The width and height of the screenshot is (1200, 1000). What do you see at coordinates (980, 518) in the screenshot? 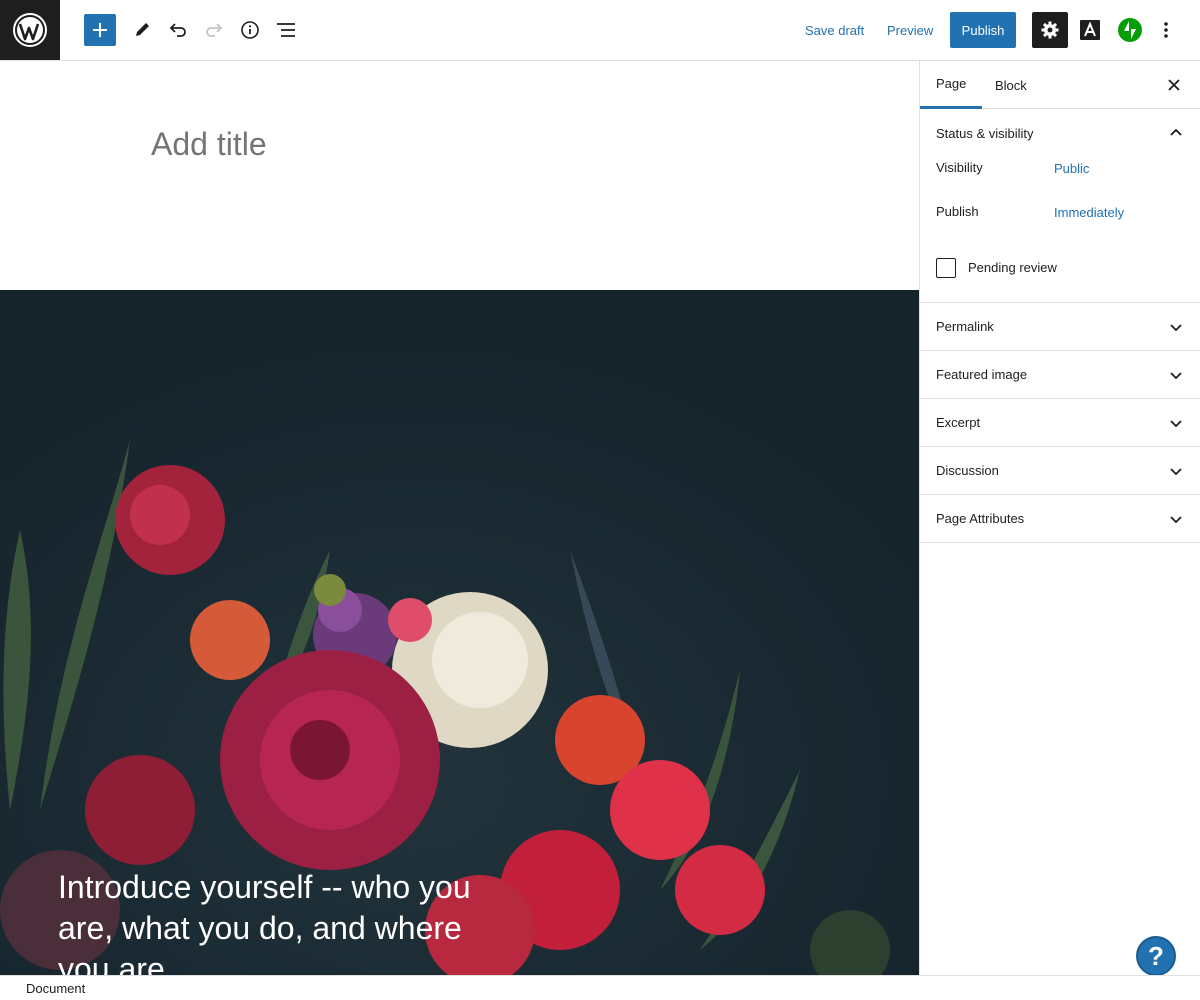
I see `page-attributes-heading: Page Attributes` at bounding box center [980, 518].